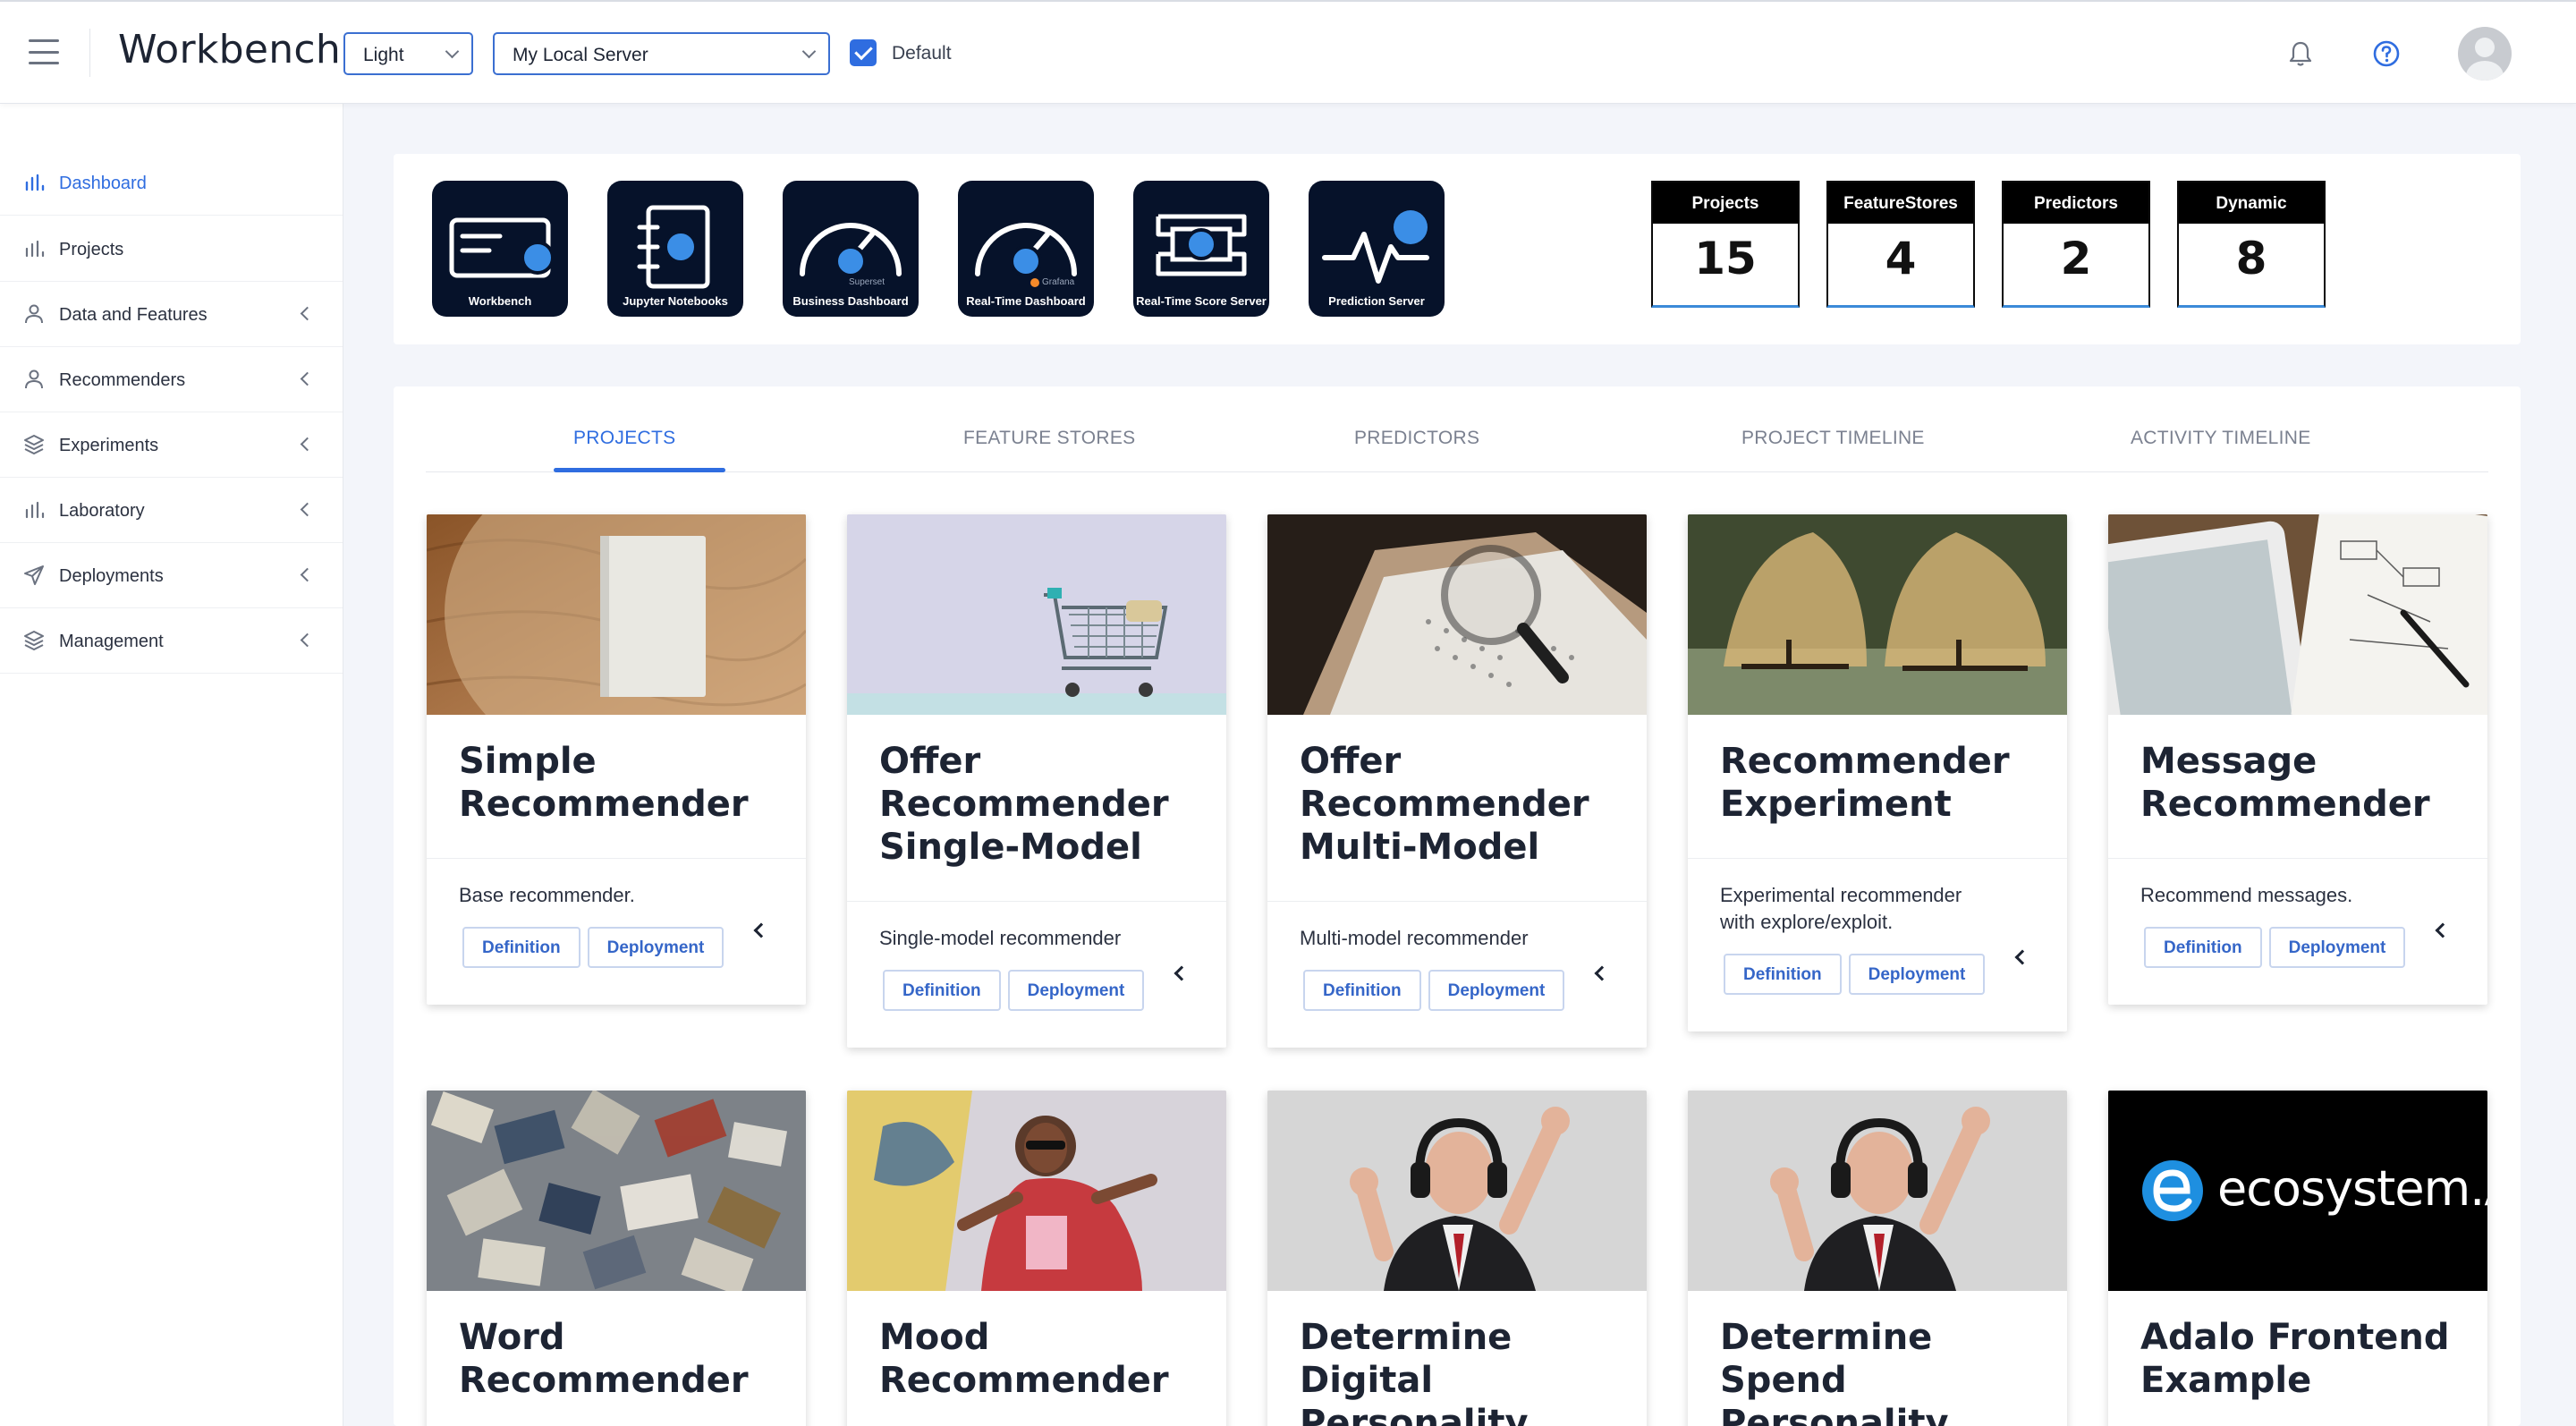  Describe the element at coordinates (500, 301) in the screenshot. I see `launcher-label: Workbench` at that location.